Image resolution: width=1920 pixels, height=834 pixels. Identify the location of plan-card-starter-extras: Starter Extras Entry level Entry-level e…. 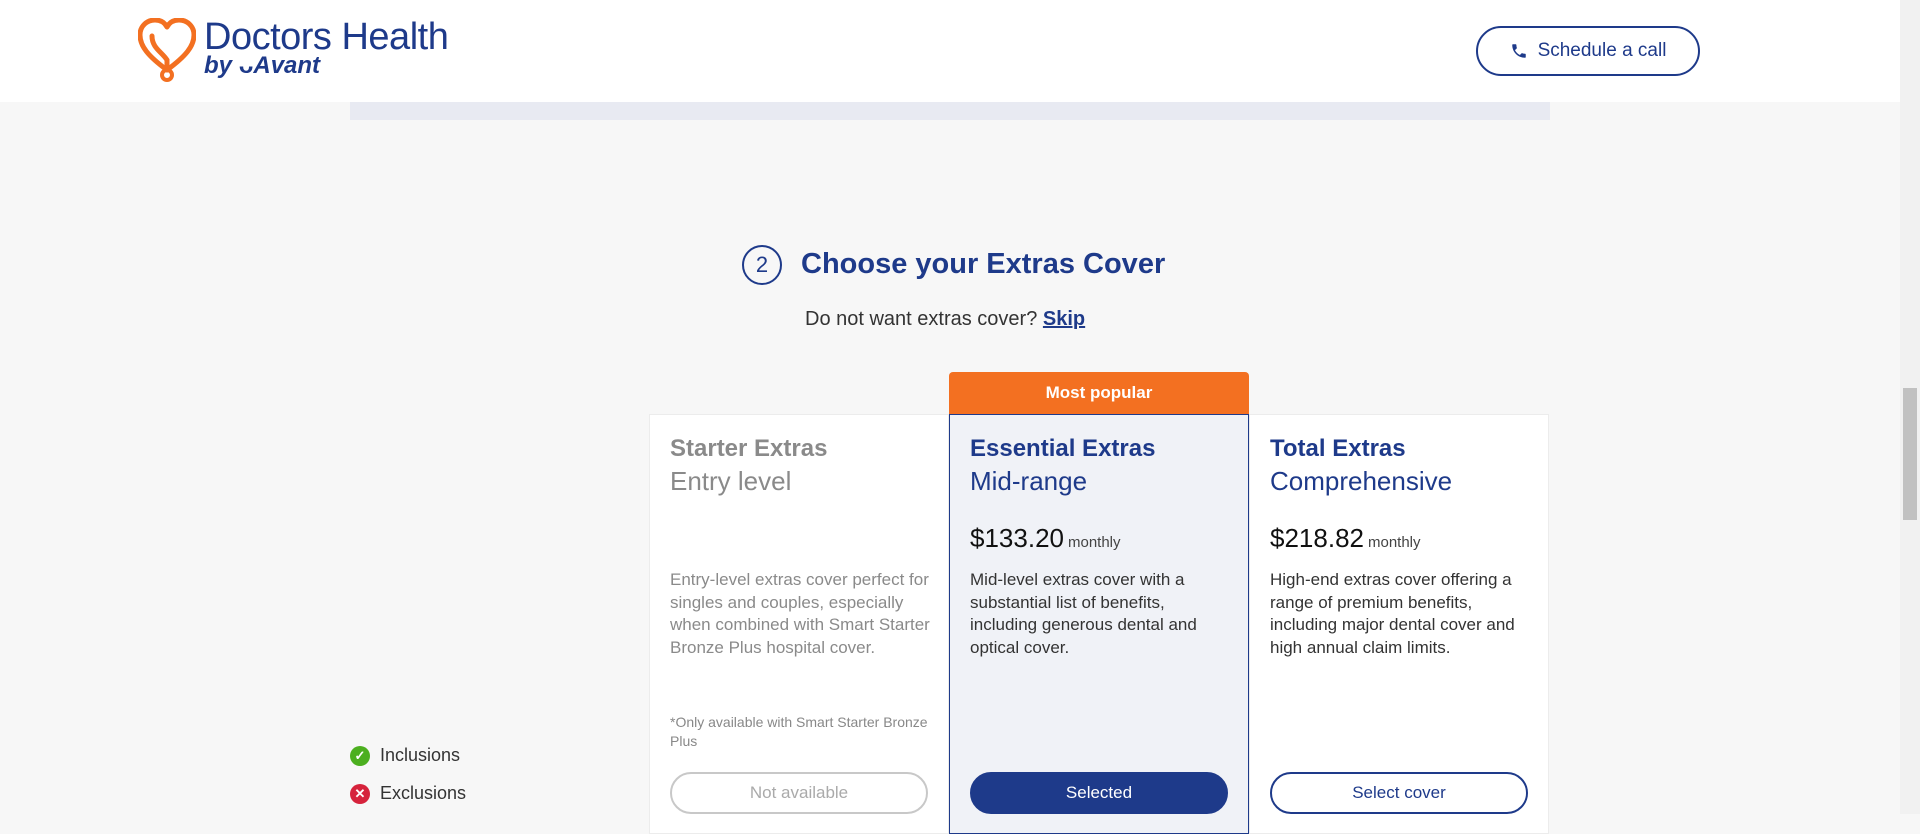
(799, 624).